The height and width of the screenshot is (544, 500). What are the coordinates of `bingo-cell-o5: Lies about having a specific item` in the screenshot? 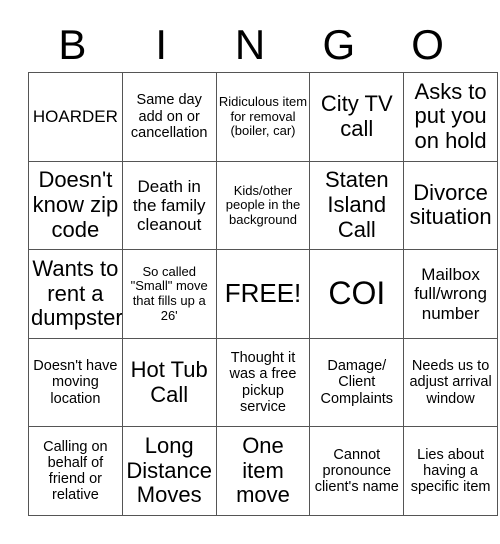 It's located at (450, 471).